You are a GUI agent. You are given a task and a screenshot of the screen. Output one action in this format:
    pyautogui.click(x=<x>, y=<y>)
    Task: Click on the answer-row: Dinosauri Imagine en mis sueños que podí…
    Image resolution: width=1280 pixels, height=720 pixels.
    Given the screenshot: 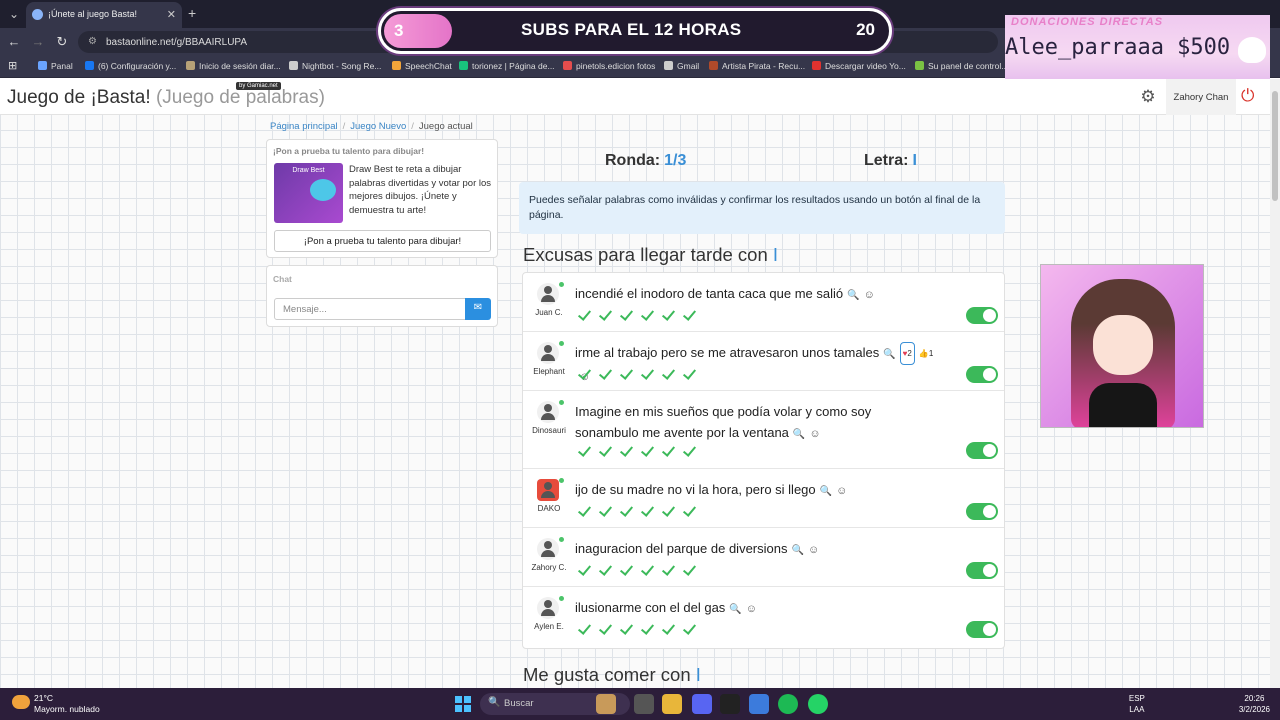 What is the action you would take?
    pyautogui.click(x=763, y=430)
    